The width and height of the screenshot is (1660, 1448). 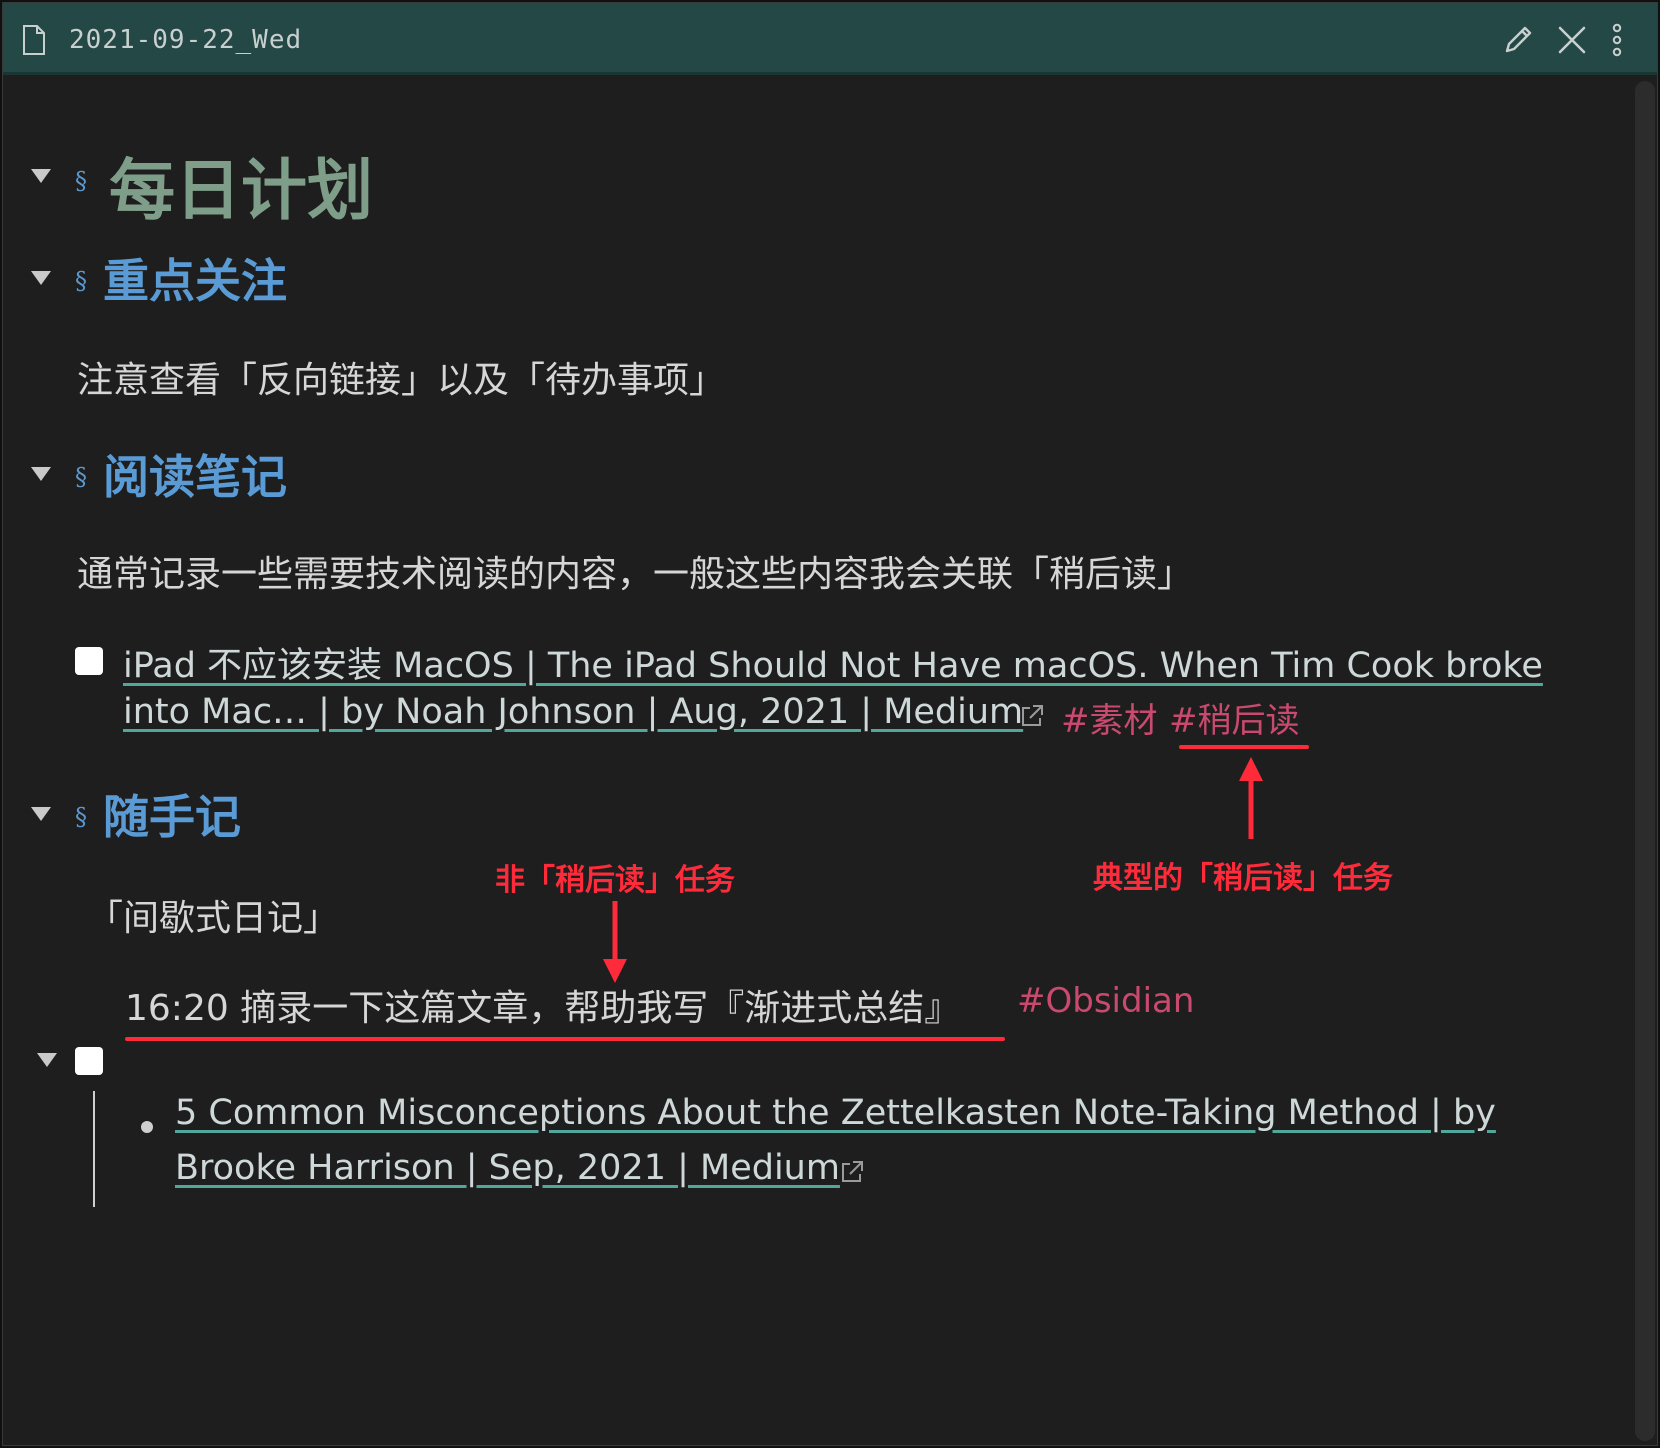 What do you see at coordinates (41, 474) in the screenshot?
I see `fold-arrow-reading` at bounding box center [41, 474].